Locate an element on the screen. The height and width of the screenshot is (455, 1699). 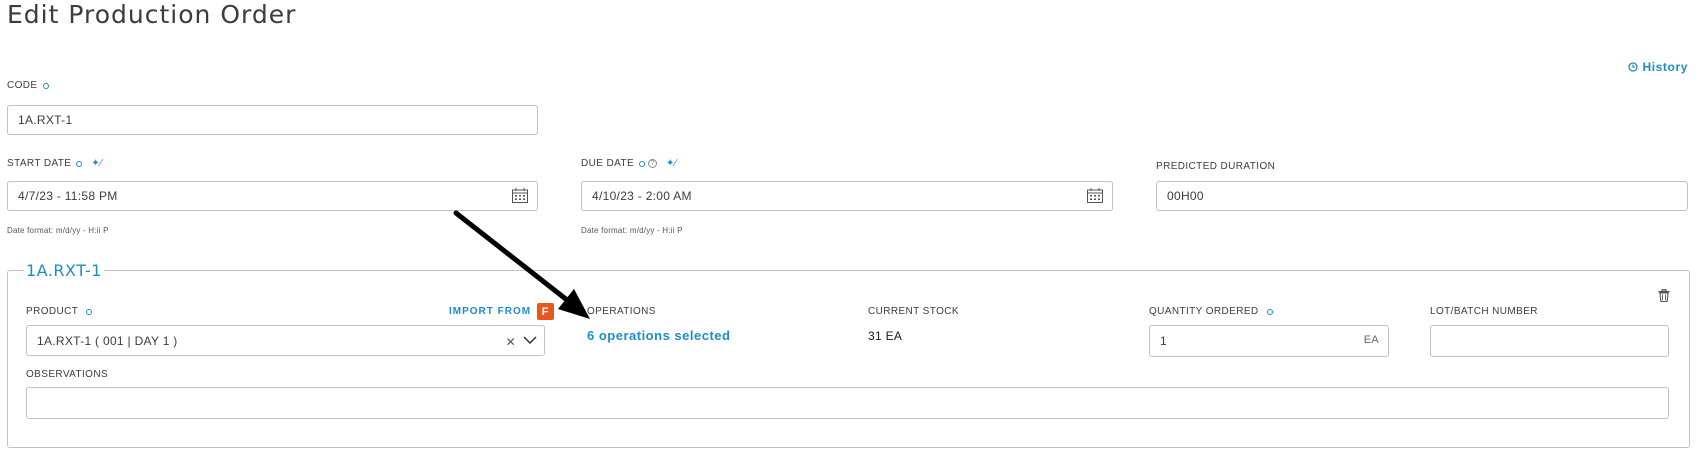
order-item-legend: 1A.RXT-1 is located at coordinates (64, 270).